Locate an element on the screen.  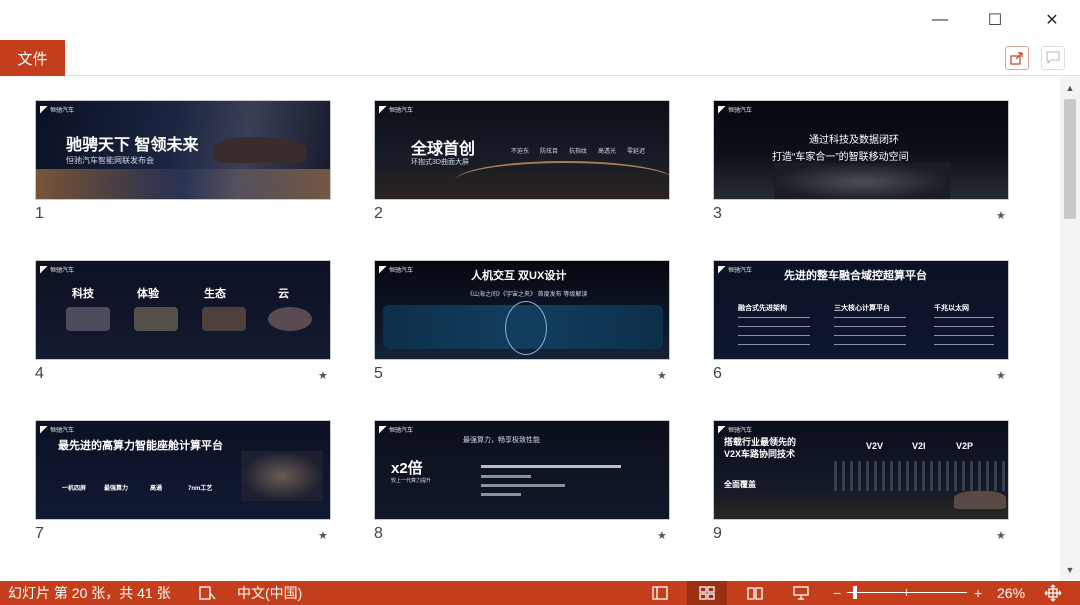
zoom-in-button: + is located at coordinates (978, 593).